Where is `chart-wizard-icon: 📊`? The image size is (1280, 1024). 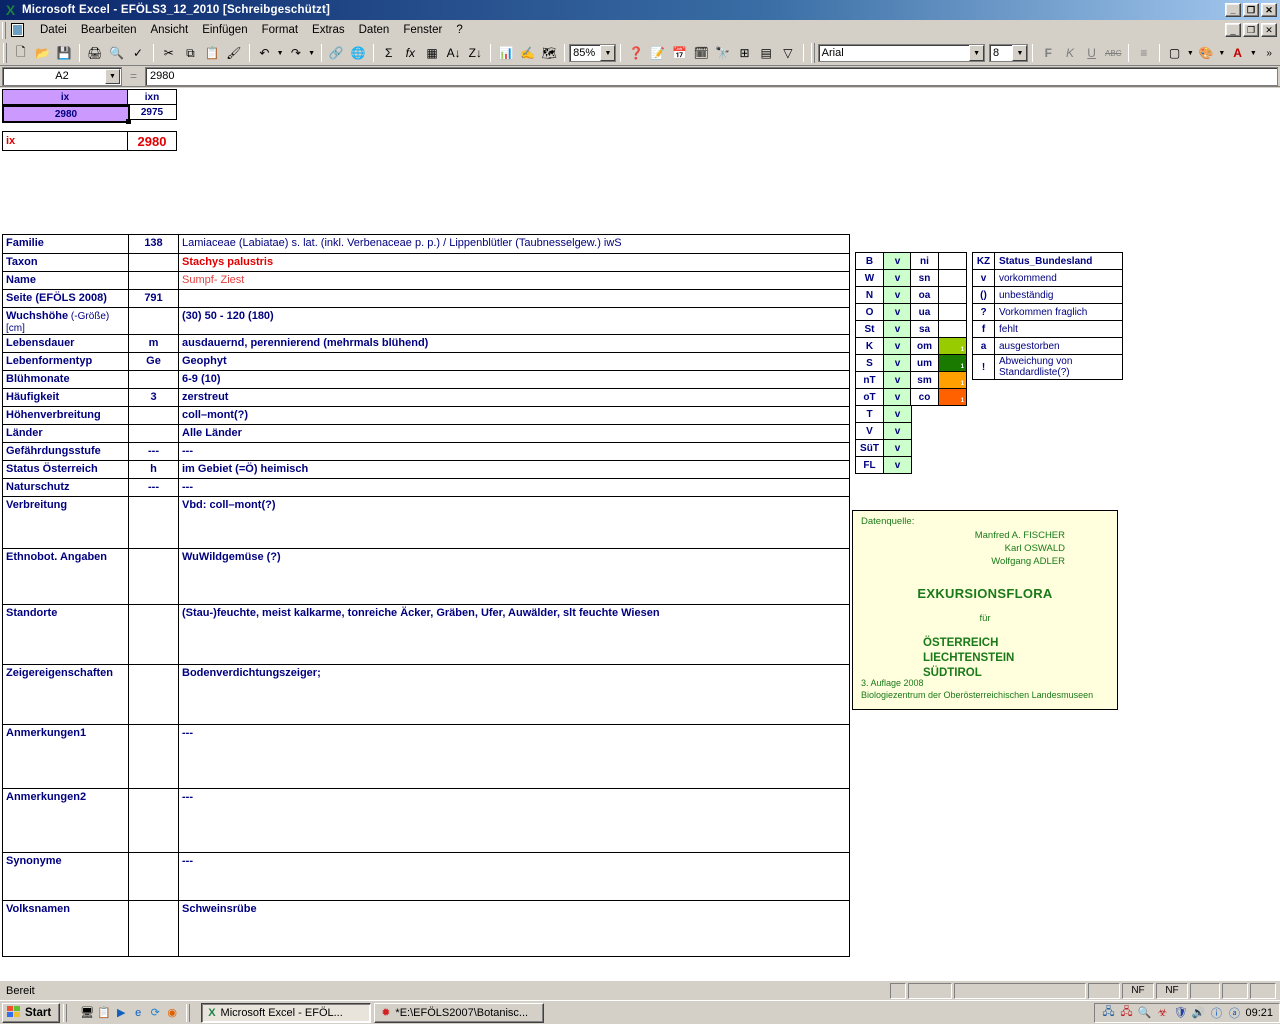
chart-wizard-icon: 📊 is located at coordinates (506, 53).